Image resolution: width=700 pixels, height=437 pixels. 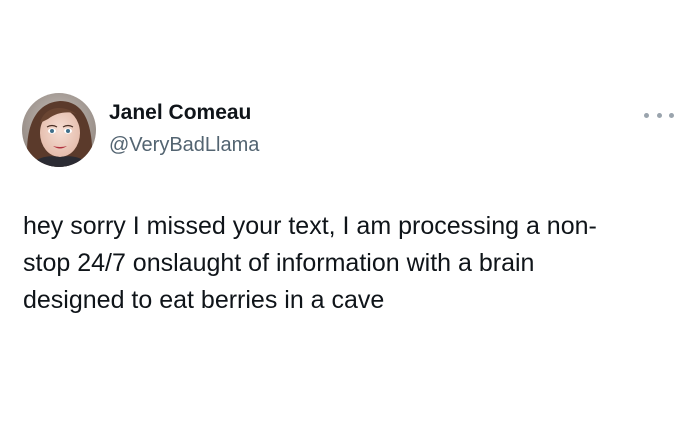 I want to click on tweet-text-line: designed to eat berries in a cave, so click(x=204, y=300).